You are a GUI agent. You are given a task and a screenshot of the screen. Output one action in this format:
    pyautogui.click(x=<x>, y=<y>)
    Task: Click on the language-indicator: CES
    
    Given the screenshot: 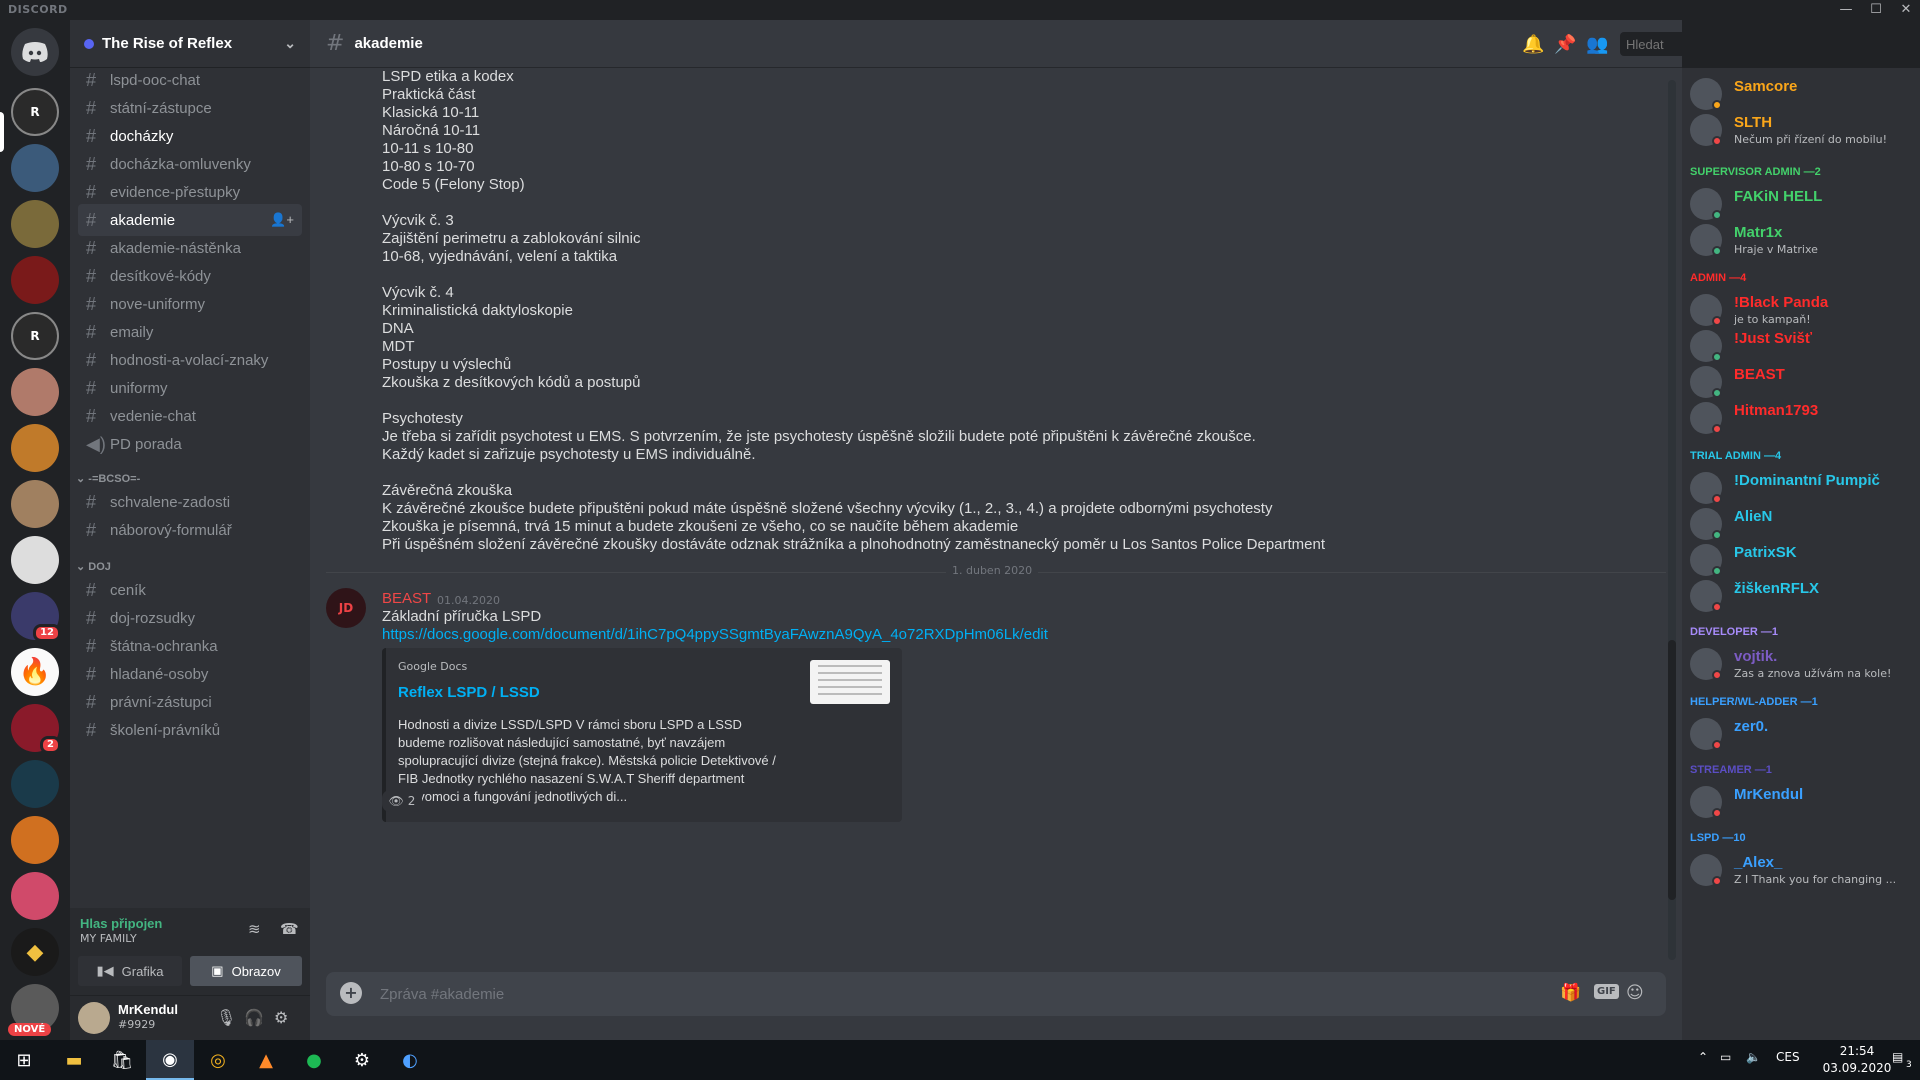 What is the action you would take?
    pyautogui.click(x=1788, y=1057)
    